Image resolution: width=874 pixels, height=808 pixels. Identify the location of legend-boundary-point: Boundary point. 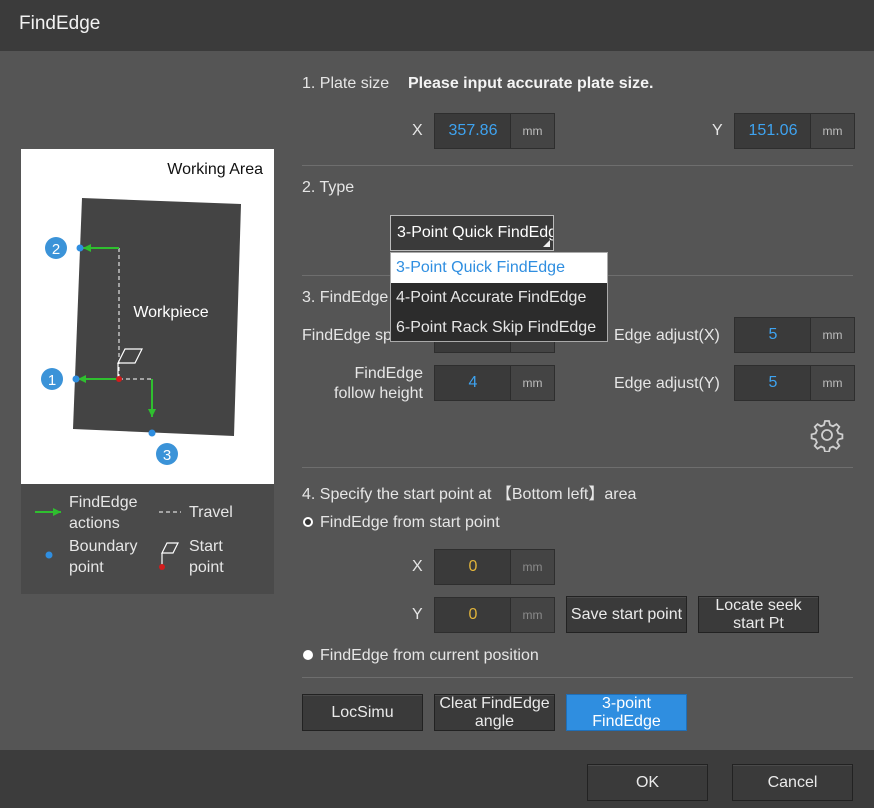
(103, 557).